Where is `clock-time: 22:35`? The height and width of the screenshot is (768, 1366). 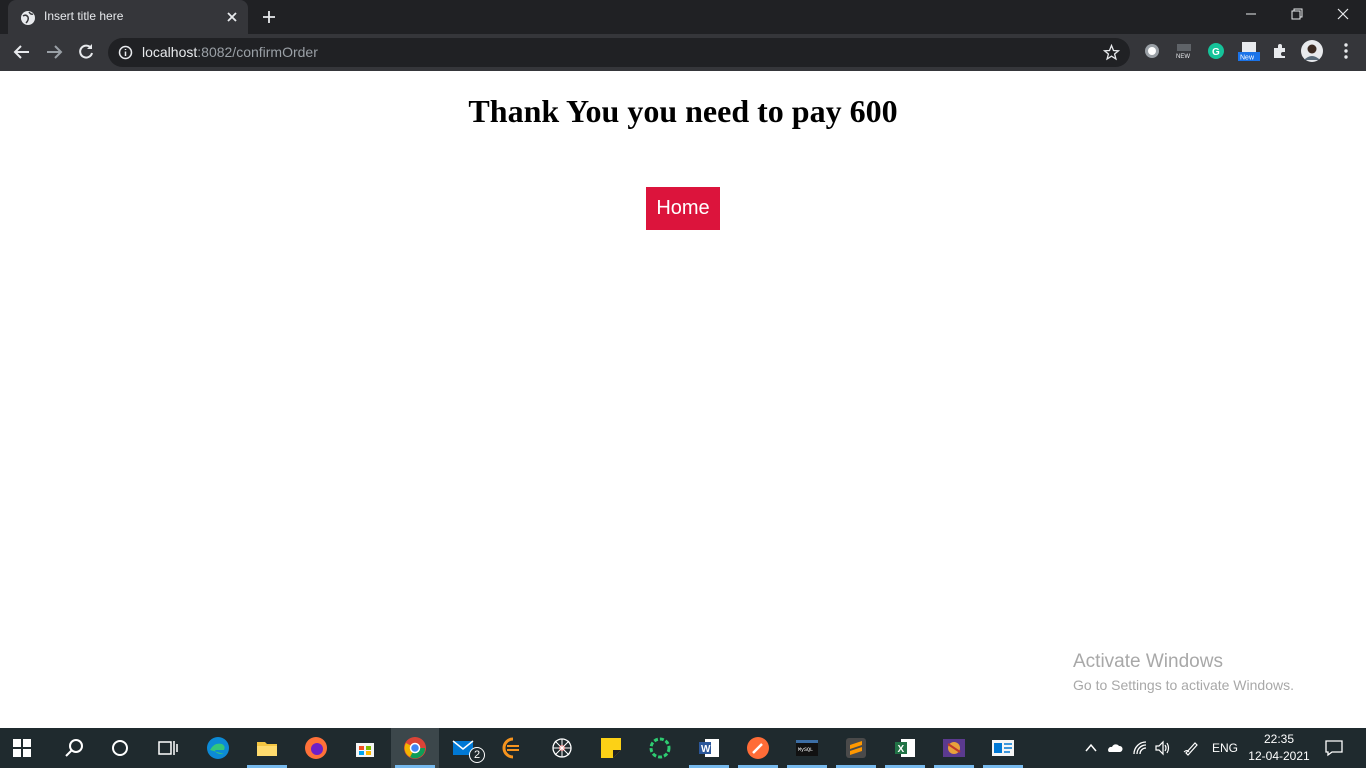
clock-time: 22:35 is located at coordinates (1279, 739).